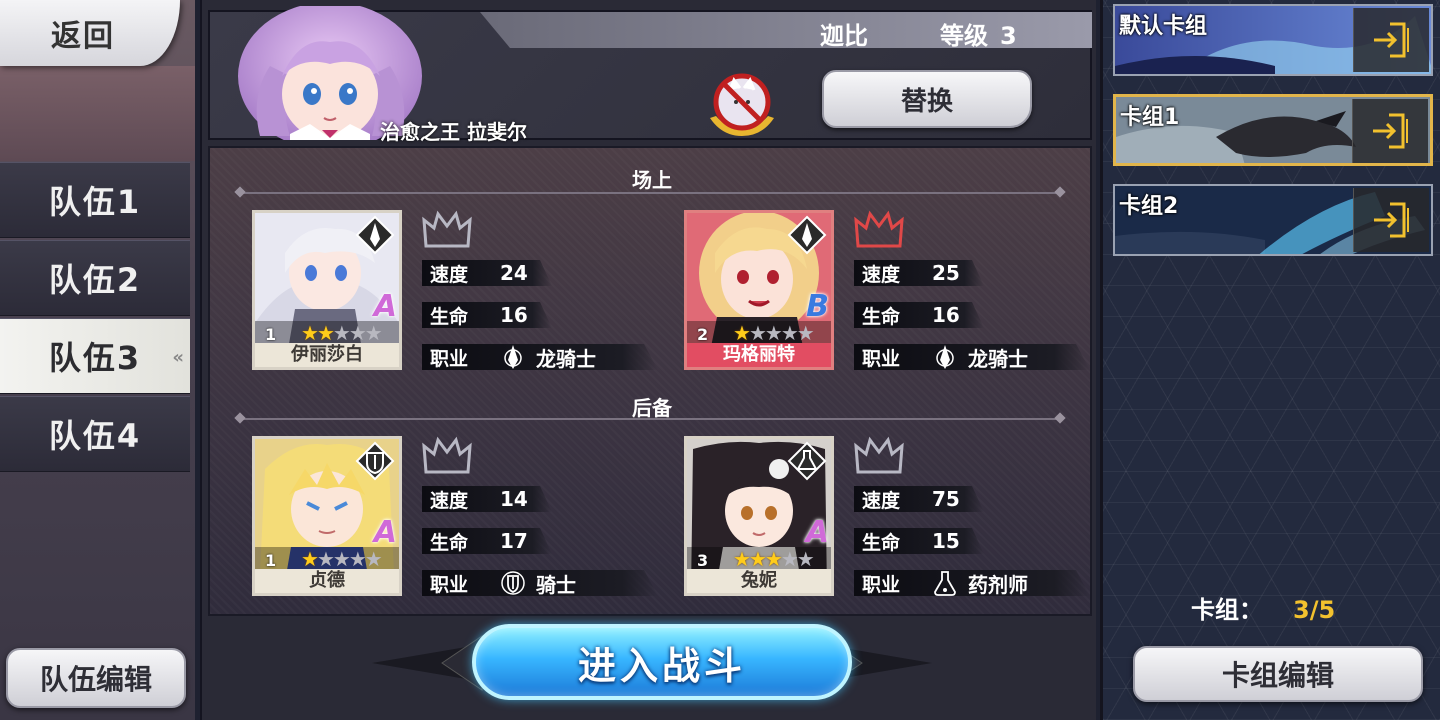 The width and height of the screenshot is (1440, 720). I want to click on hp-value: 15, so click(946, 541).